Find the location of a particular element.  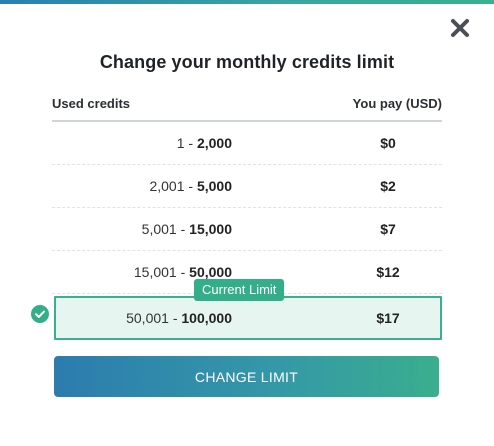

table-row: 1 - 2,000 $0 is located at coordinates (247, 143).